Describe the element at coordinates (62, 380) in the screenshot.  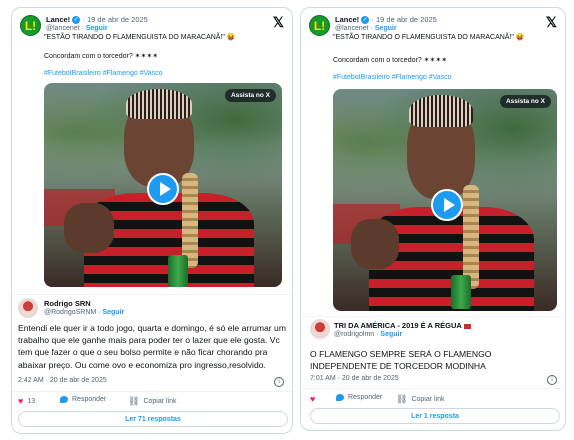
I see `reply-date: 2:42 AM · 20 de abr de 2025` at that location.